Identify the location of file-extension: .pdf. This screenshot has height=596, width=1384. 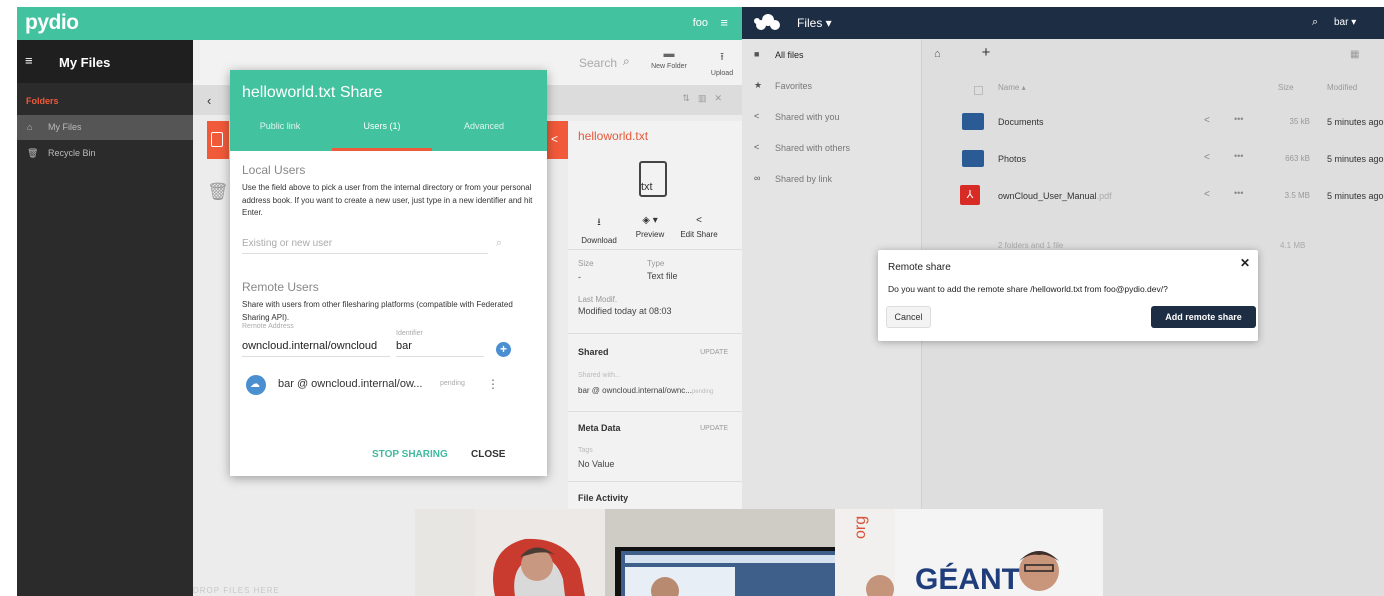
(1104, 196).